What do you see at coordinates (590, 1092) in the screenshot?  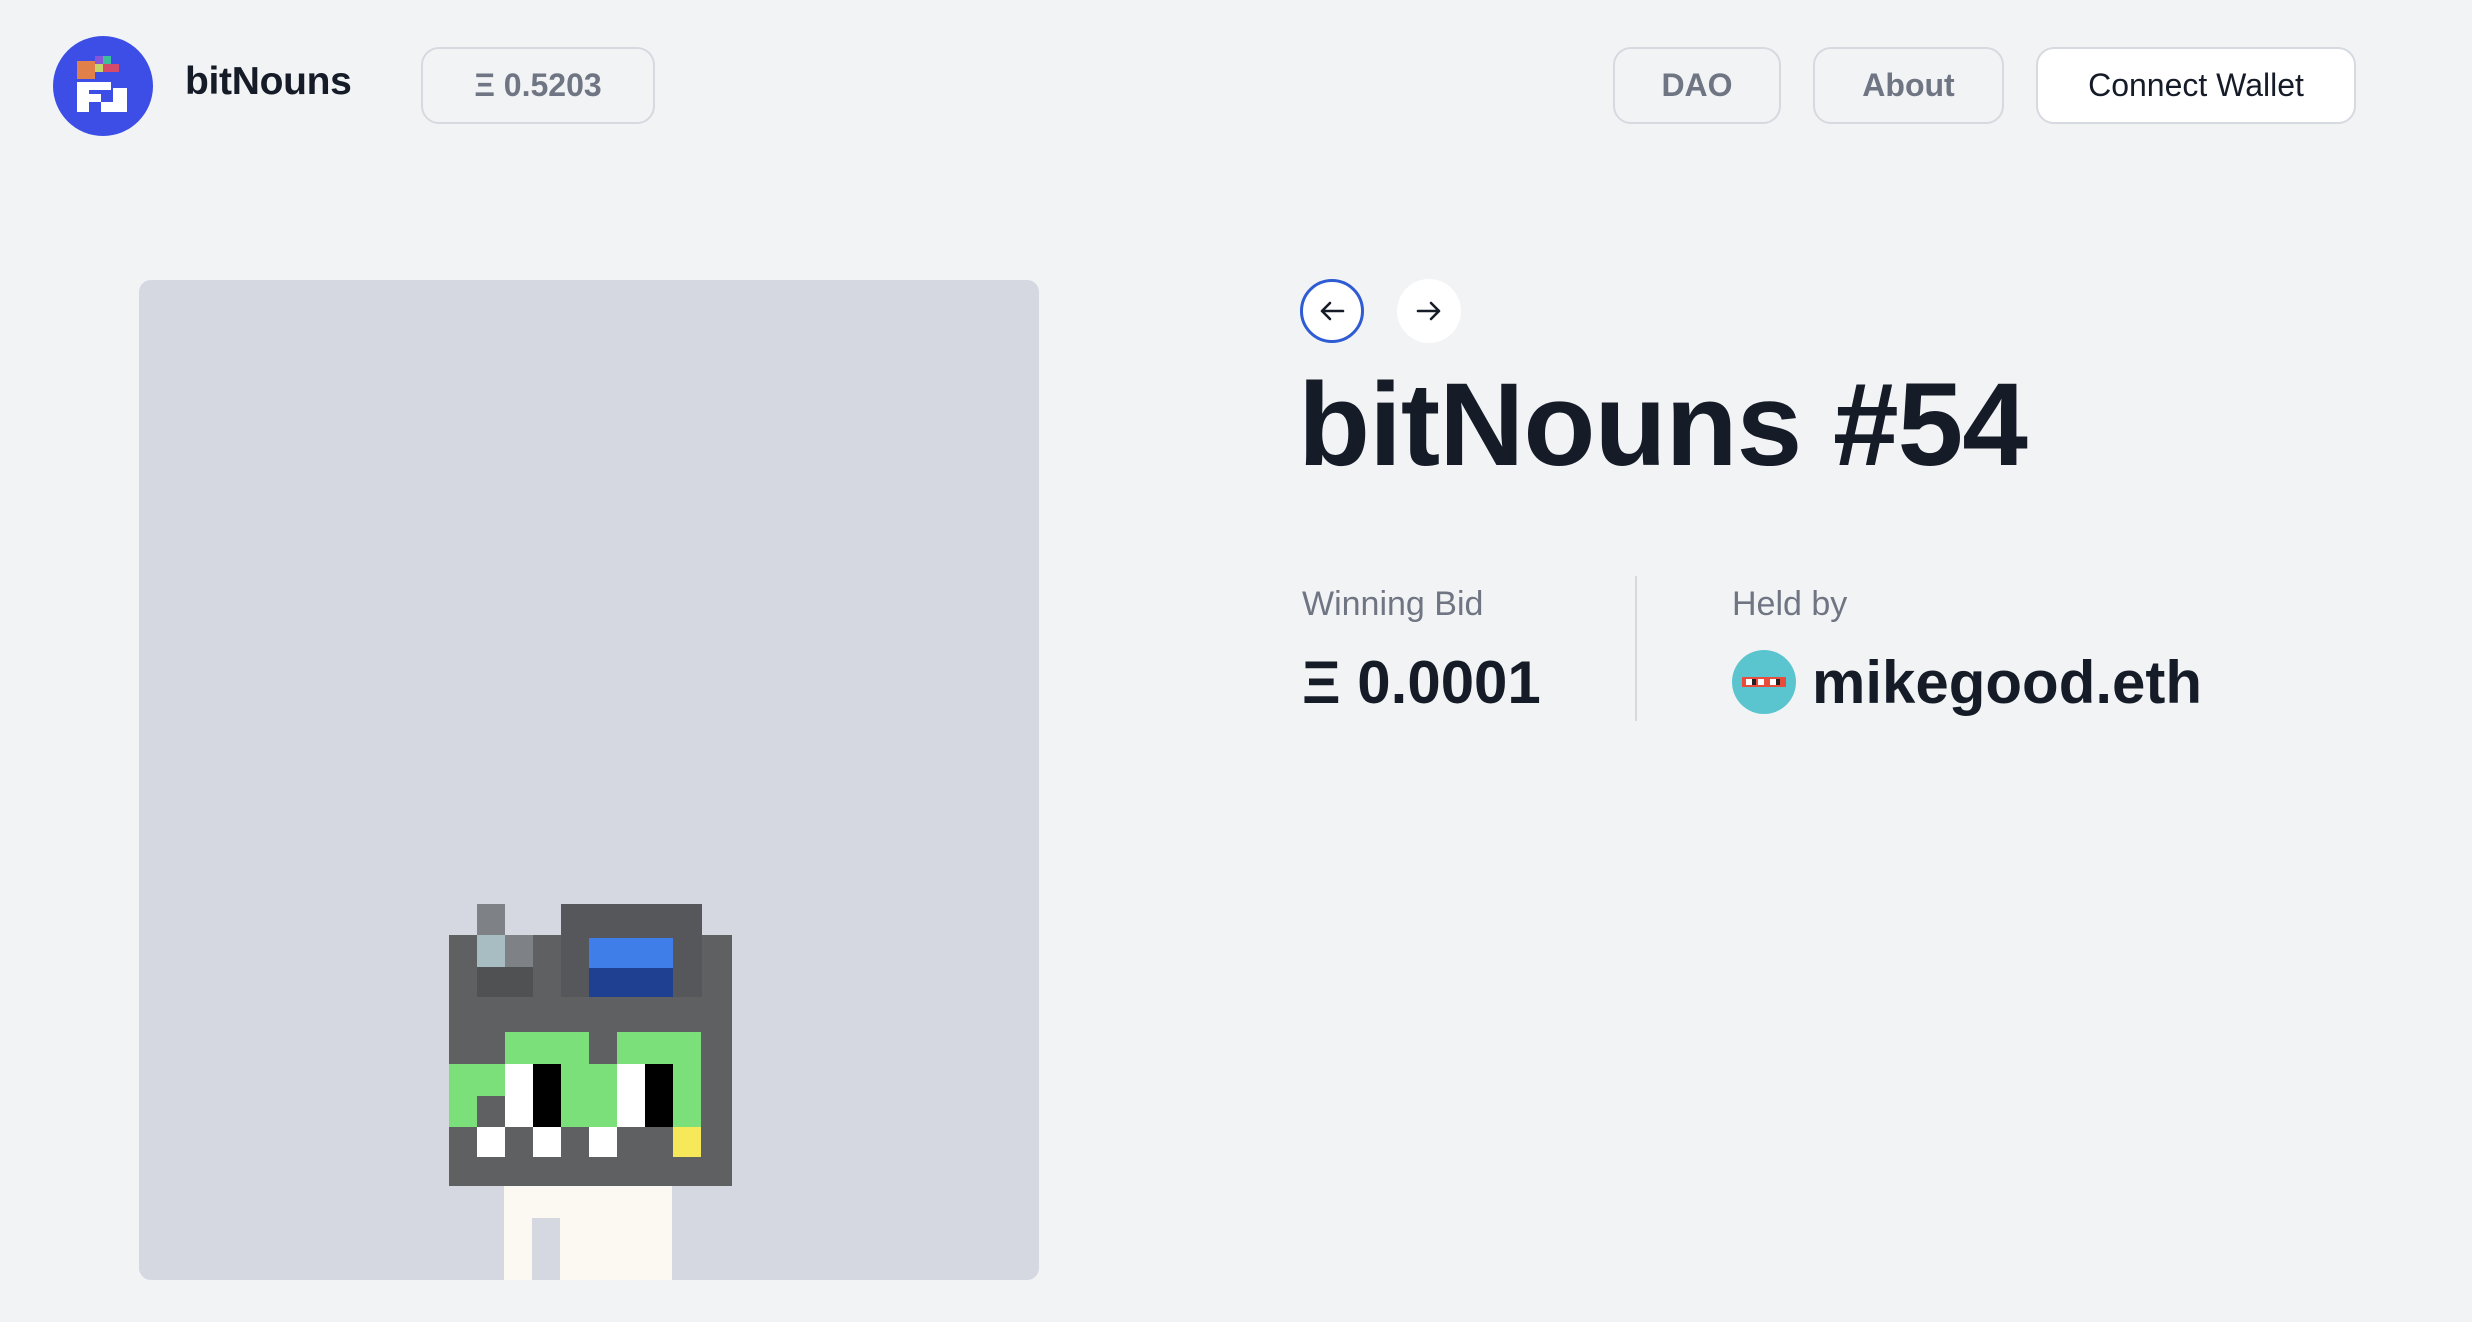 I see `noun-pixel-art` at bounding box center [590, 1092].